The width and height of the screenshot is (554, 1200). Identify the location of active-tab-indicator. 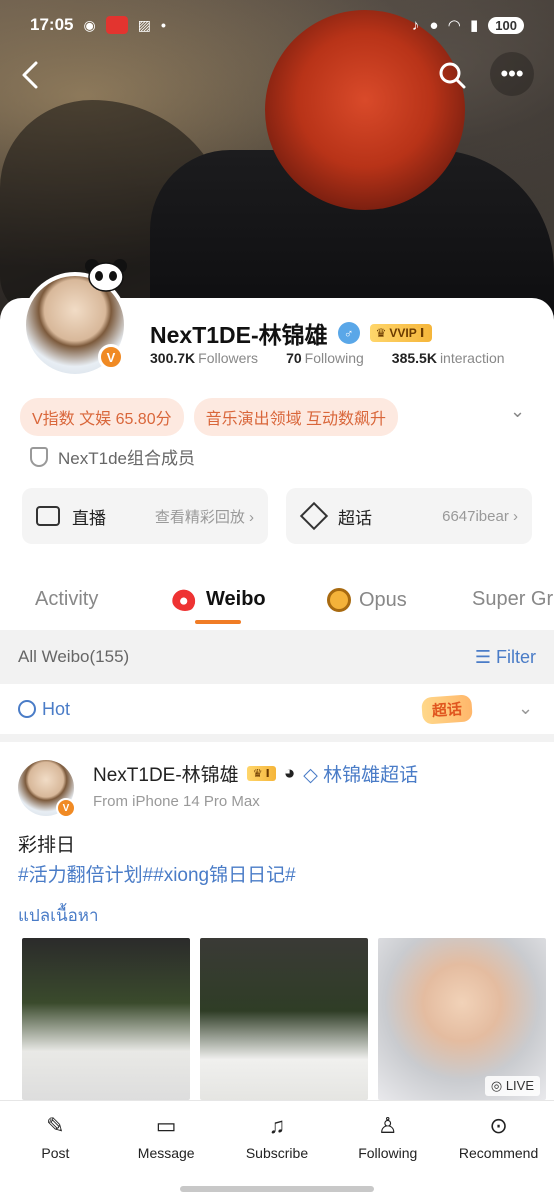
(218, 622).